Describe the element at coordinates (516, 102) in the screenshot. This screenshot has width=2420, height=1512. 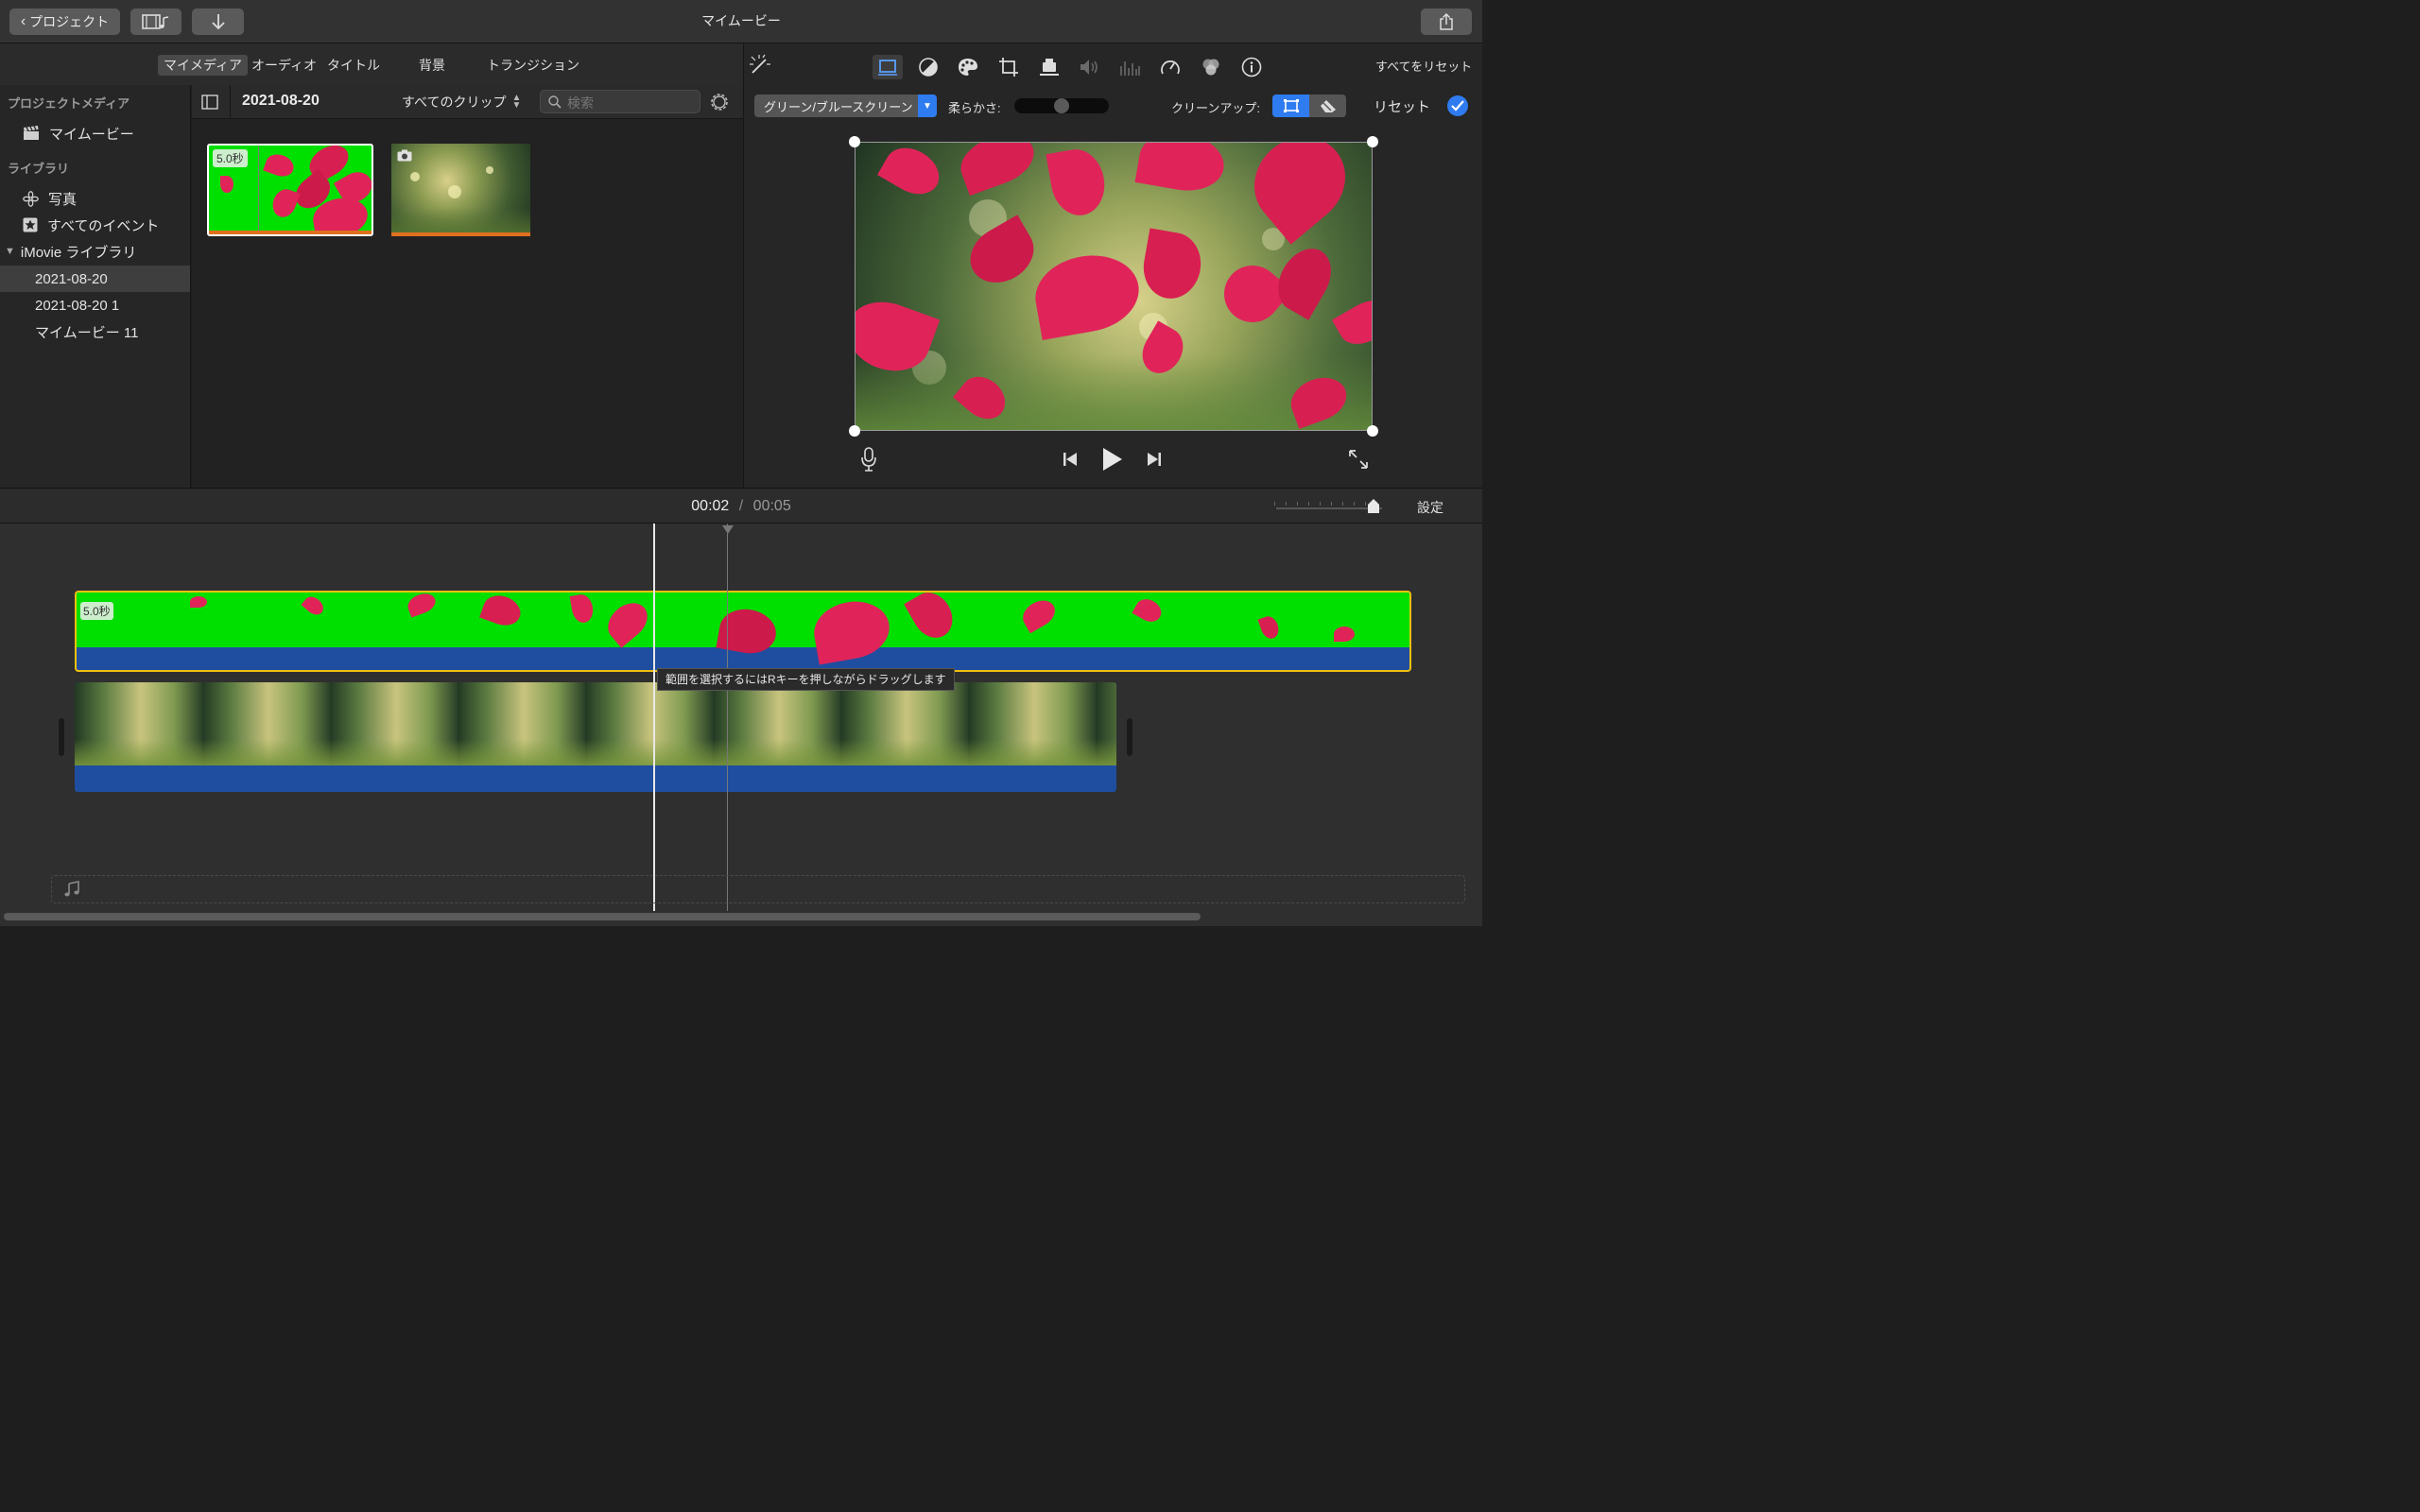
I see `updown-chevron-icon: ▲ ▼` at that location.